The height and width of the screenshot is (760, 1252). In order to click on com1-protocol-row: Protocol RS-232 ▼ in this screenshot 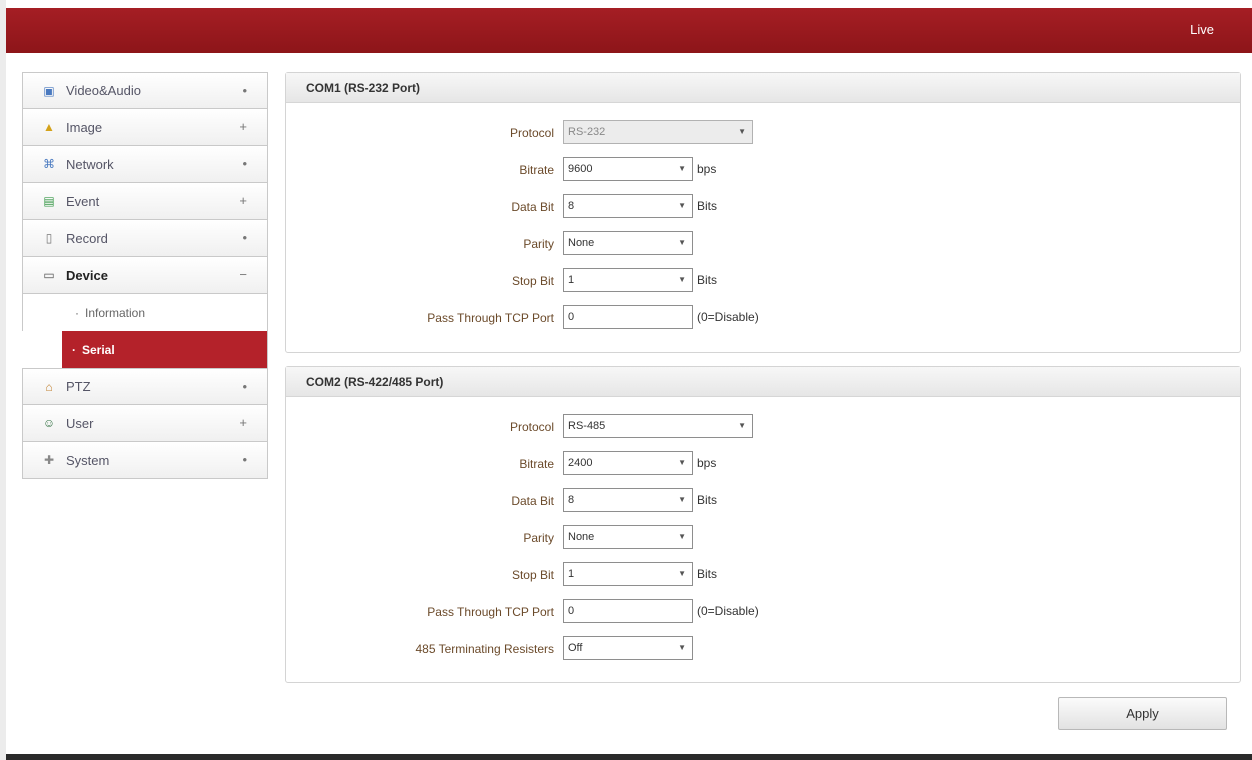, I will do `click(763, 133)`.